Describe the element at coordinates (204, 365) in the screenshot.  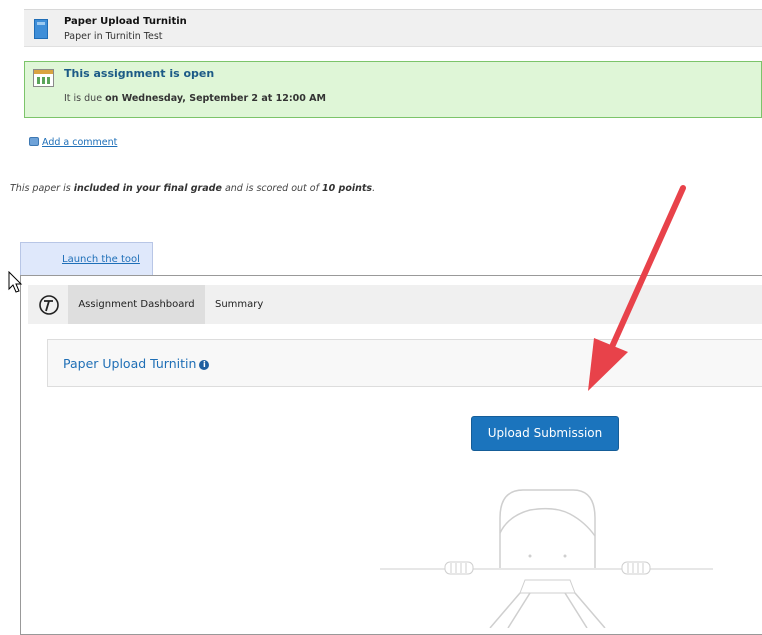
I see `info-icon: i` at that location.